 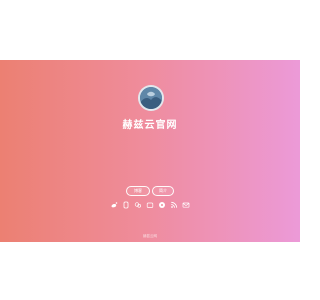 What do you see at coordinates (126, 205) in the screenshot?
I see `qq-icon` at bounding box center [126, 205].